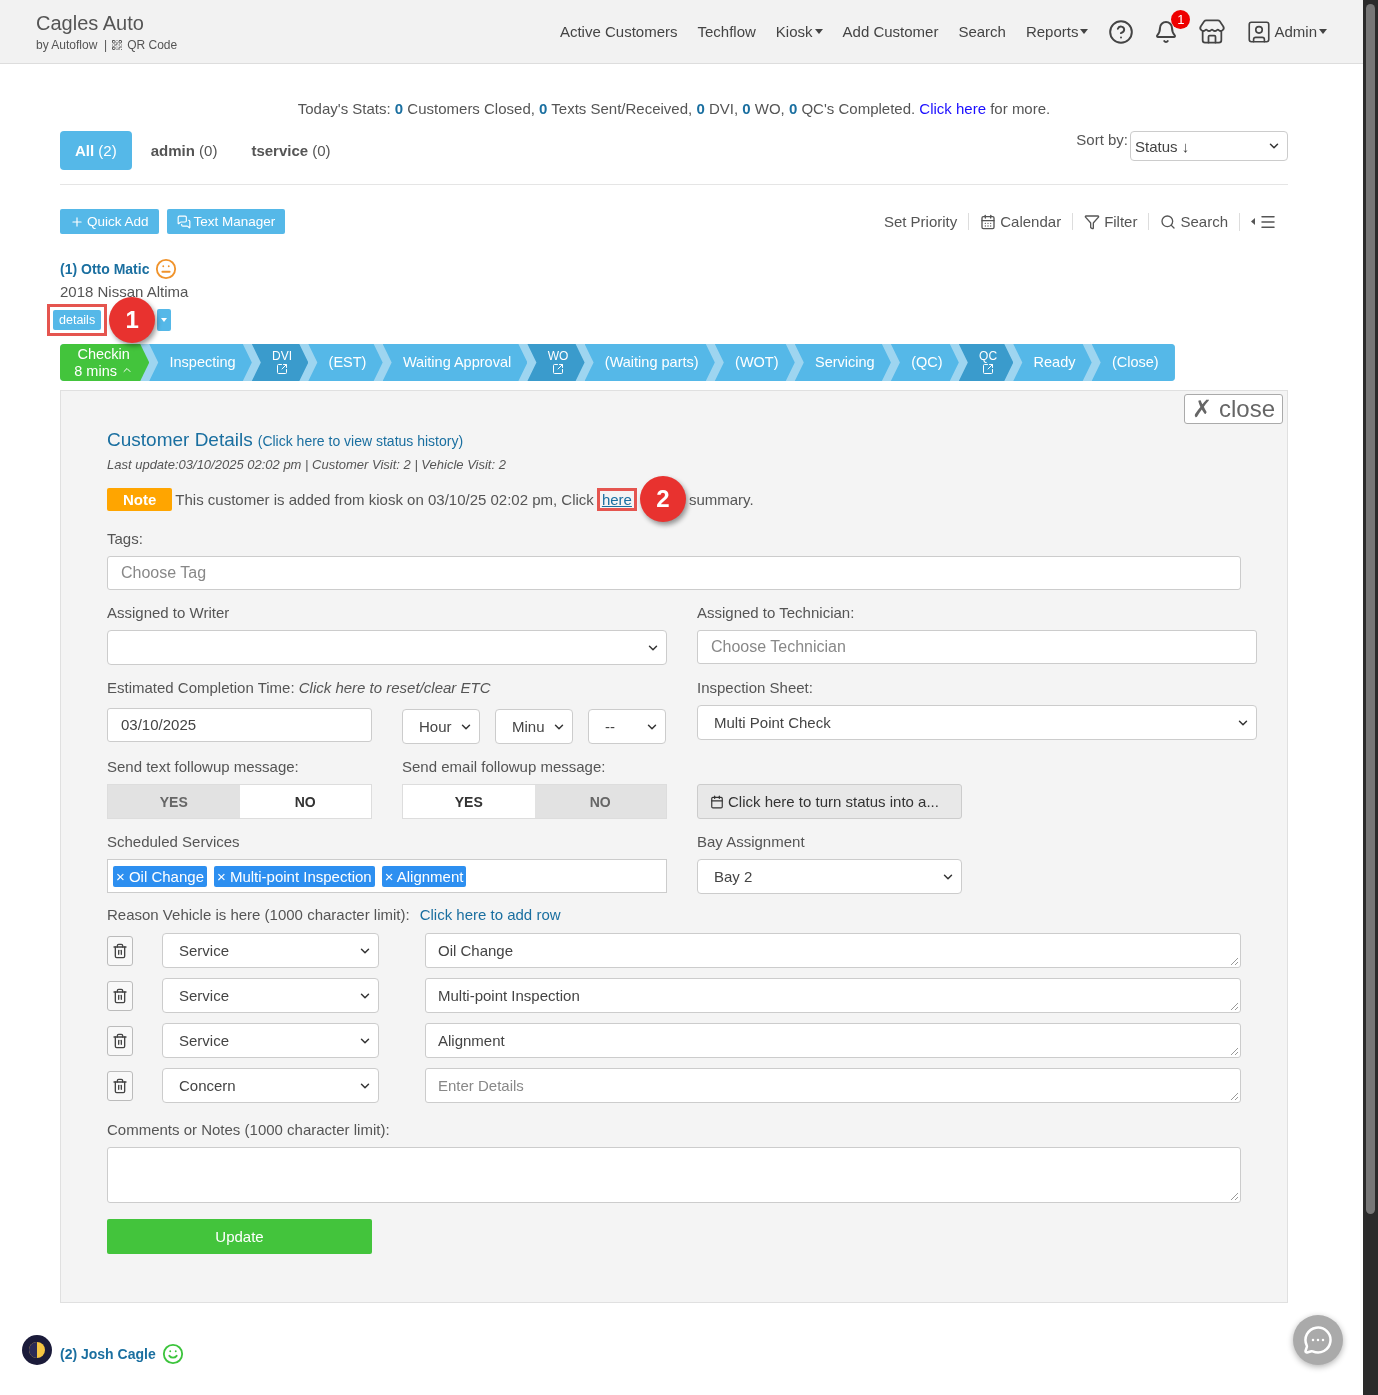  What do you see at coordinates (1233, 409) in the screenshot?
I see `close-button: ✗ close` at bounding box center [1233, 409].